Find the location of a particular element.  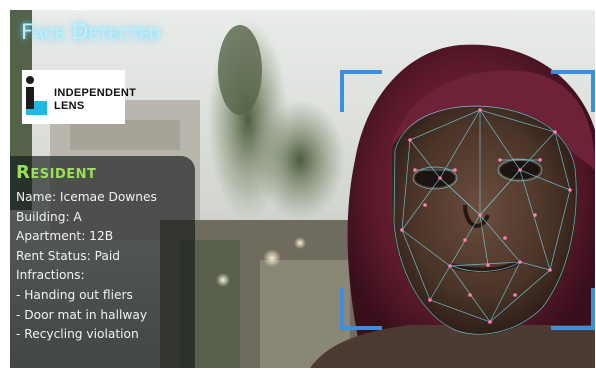

bracket-top-right is located at coordinates (573, 91).